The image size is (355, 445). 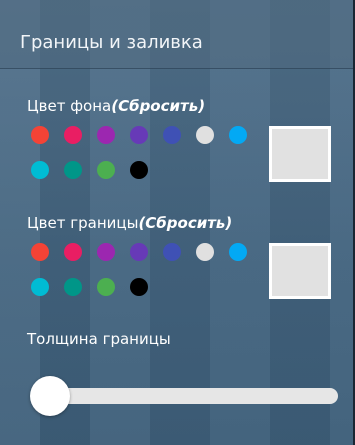 What do you see at coordinates (189, 396) in the screenshot?
I see `border-width-slider-track` at bounding box center [189, 396].